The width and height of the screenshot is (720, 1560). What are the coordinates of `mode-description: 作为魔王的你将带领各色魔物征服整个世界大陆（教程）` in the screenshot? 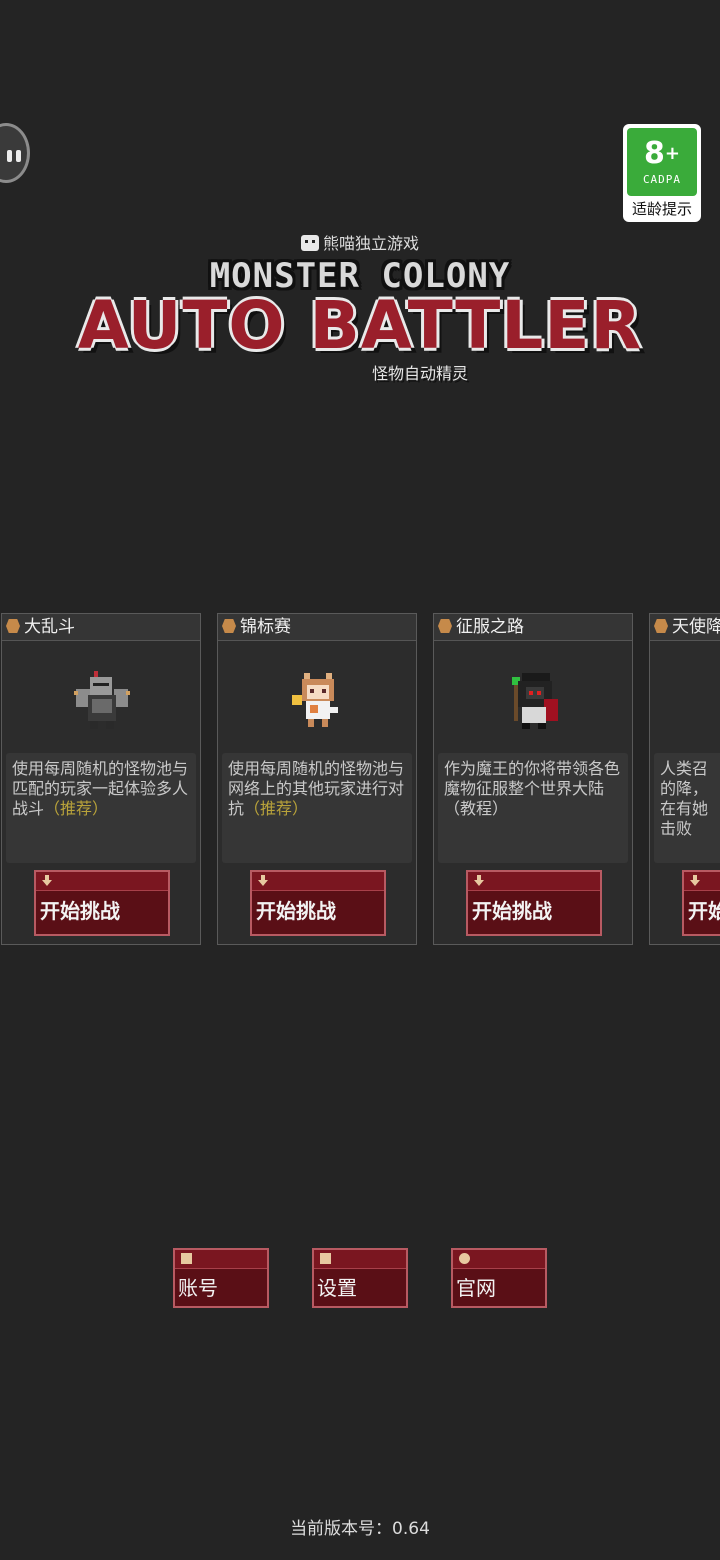 It's located at (533, 808).